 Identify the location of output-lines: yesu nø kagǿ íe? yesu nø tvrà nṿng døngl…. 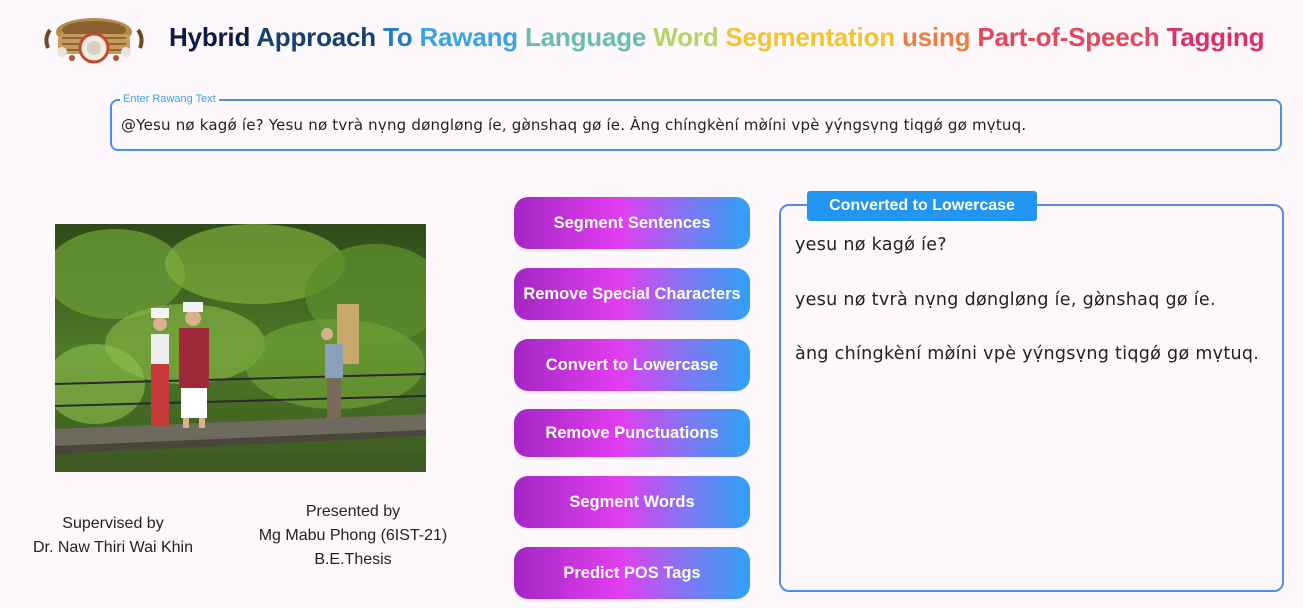
(1038, 314).